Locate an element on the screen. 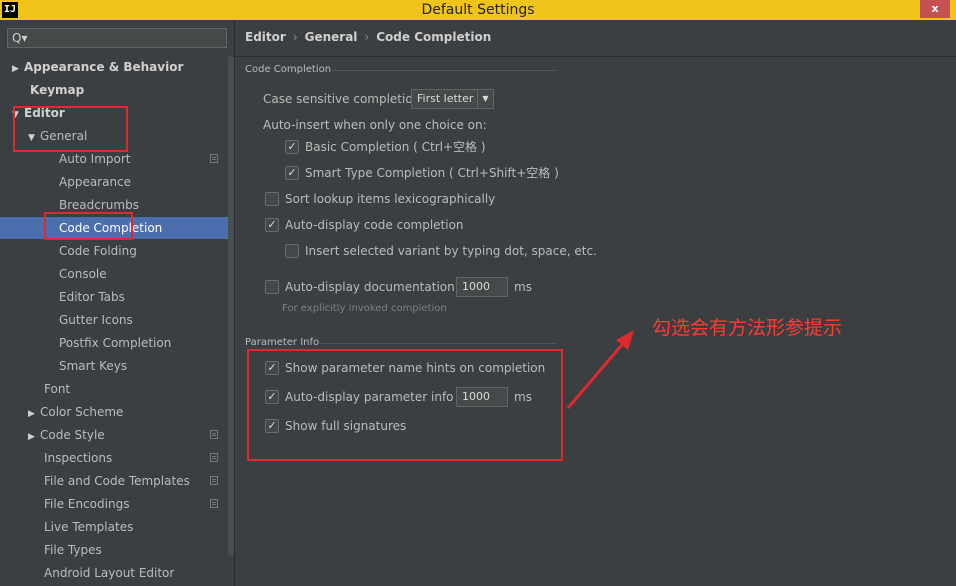 Image resolution: width=956 pixels, height=586 pixels. sidebar-item-smart-keys: Smart Keys is located at coordinates (117, 366).